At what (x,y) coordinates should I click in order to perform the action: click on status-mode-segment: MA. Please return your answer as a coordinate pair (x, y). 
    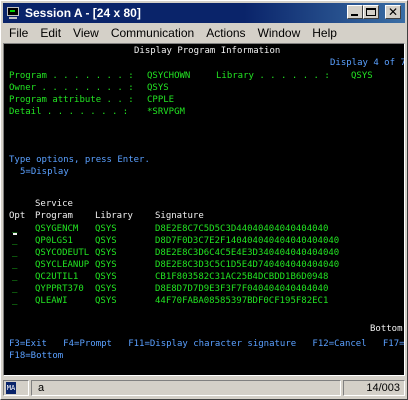
    Looking at the image, I should click on (16, 388).